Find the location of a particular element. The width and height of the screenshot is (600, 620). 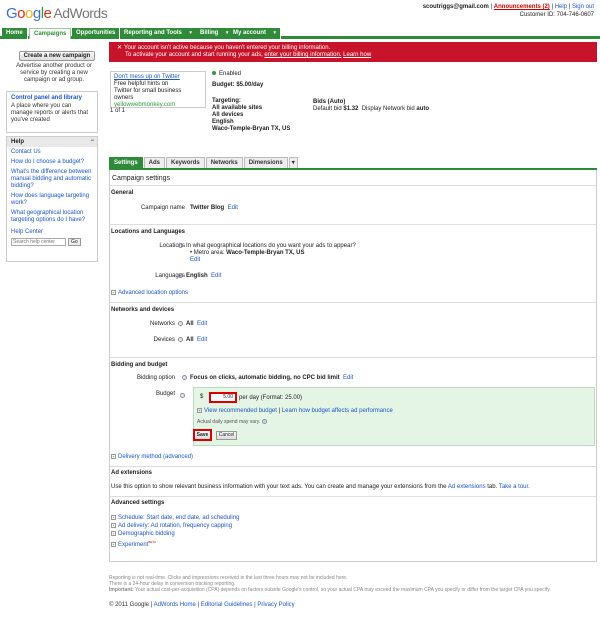

edit-devices-link: Edit is located at coordinates (202, 340).